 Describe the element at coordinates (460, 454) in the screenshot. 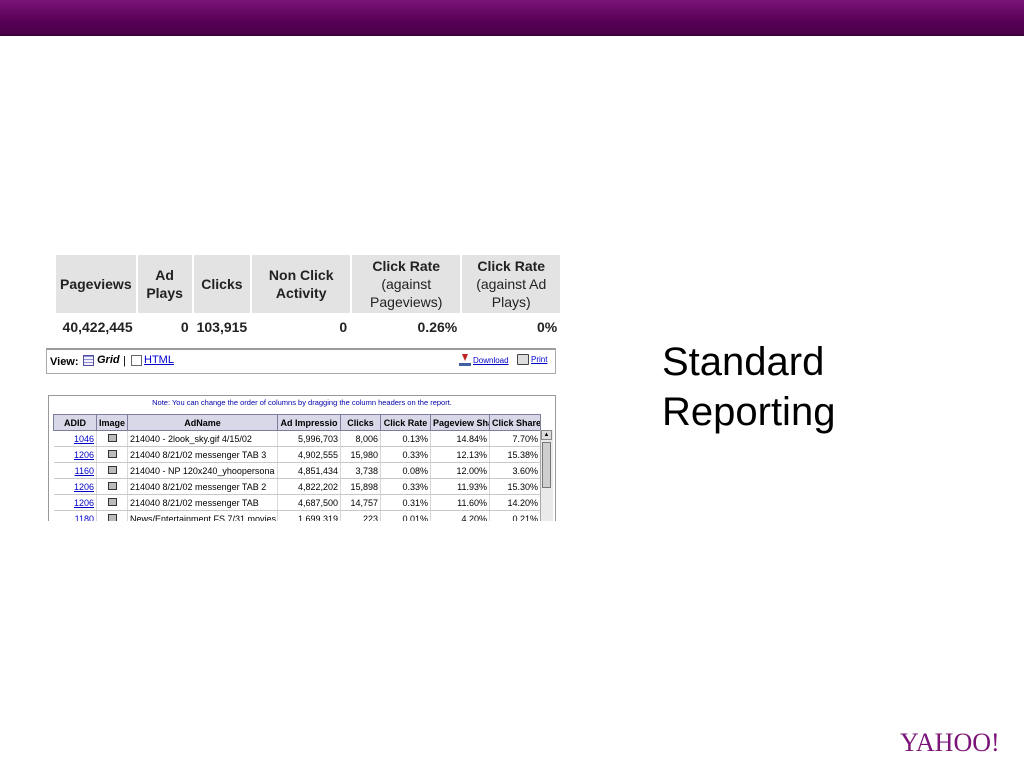

I see `pageview-share-cell: 12.13%` at that location.